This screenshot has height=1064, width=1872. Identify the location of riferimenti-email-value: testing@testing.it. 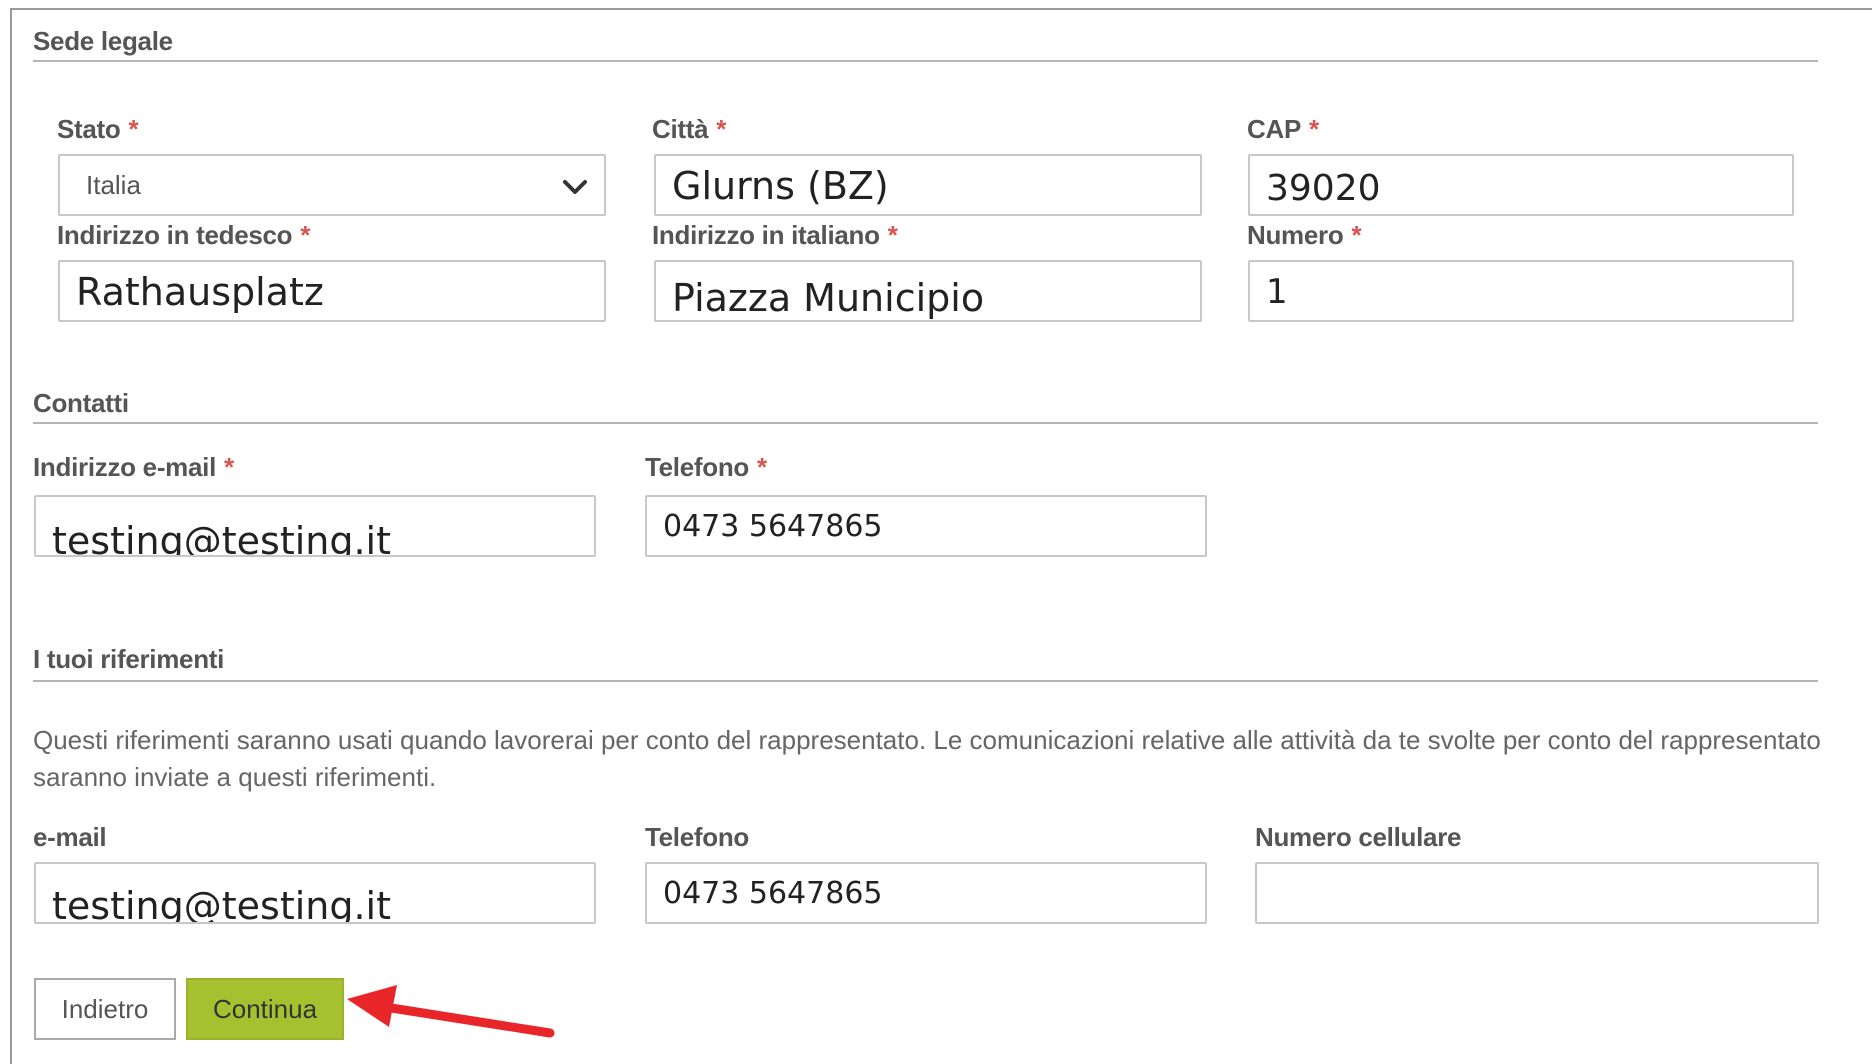
(234, 903).